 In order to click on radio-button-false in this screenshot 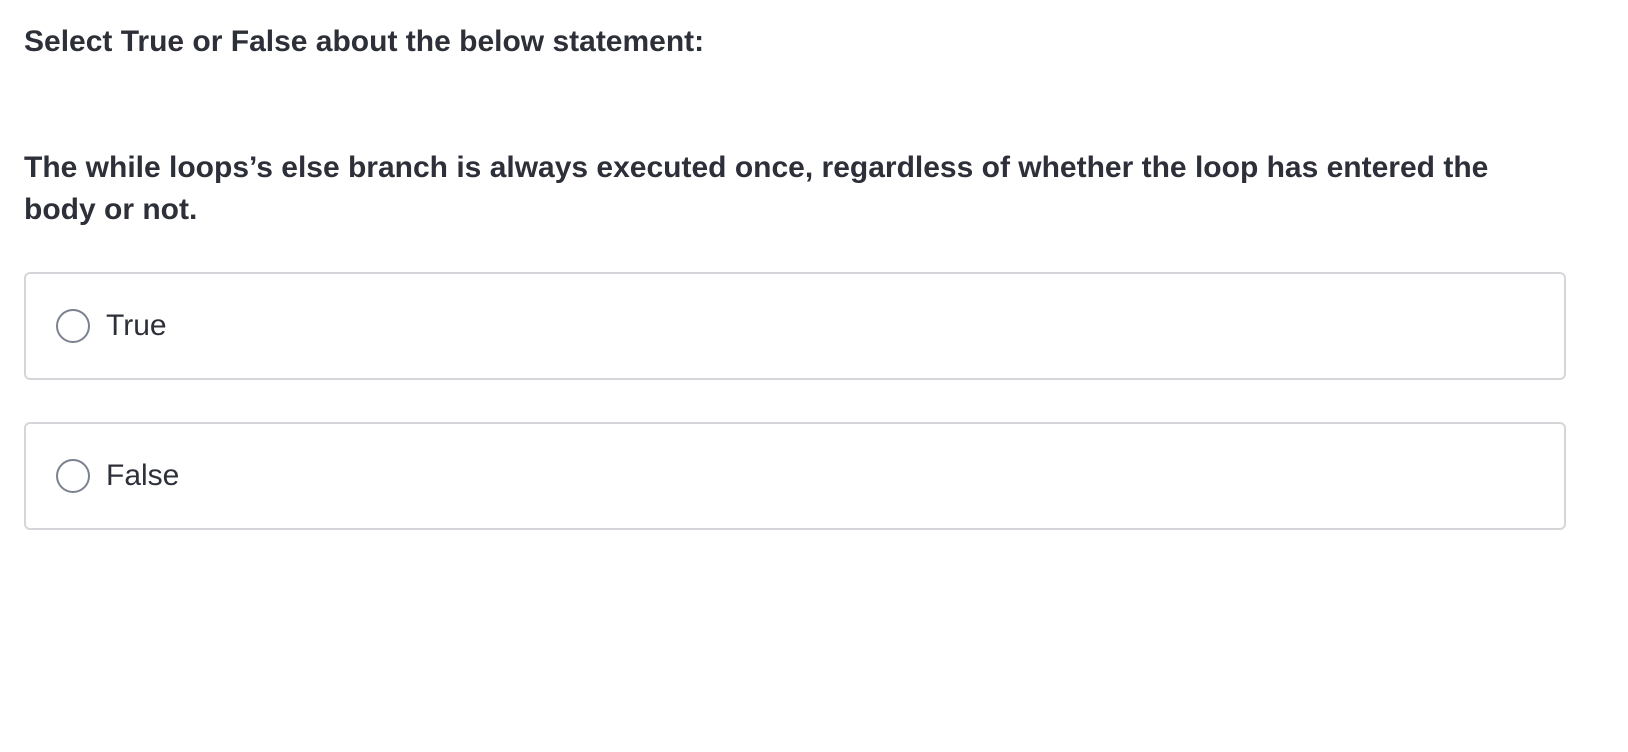, I will do `click(73, 476)`.